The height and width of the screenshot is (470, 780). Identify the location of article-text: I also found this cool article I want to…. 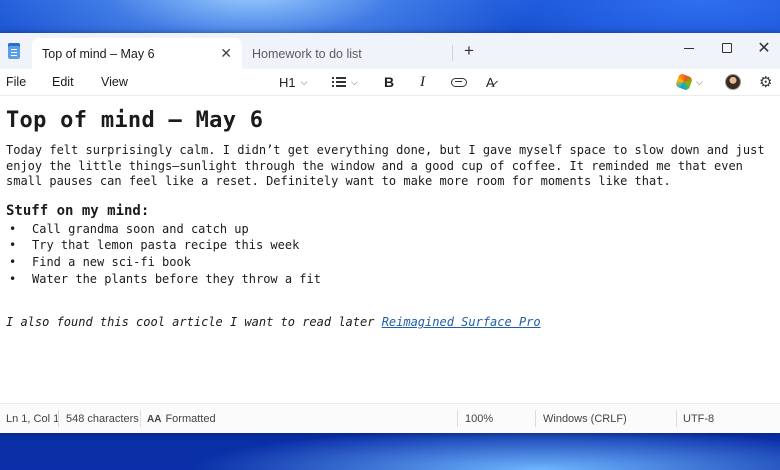
(194, 322).